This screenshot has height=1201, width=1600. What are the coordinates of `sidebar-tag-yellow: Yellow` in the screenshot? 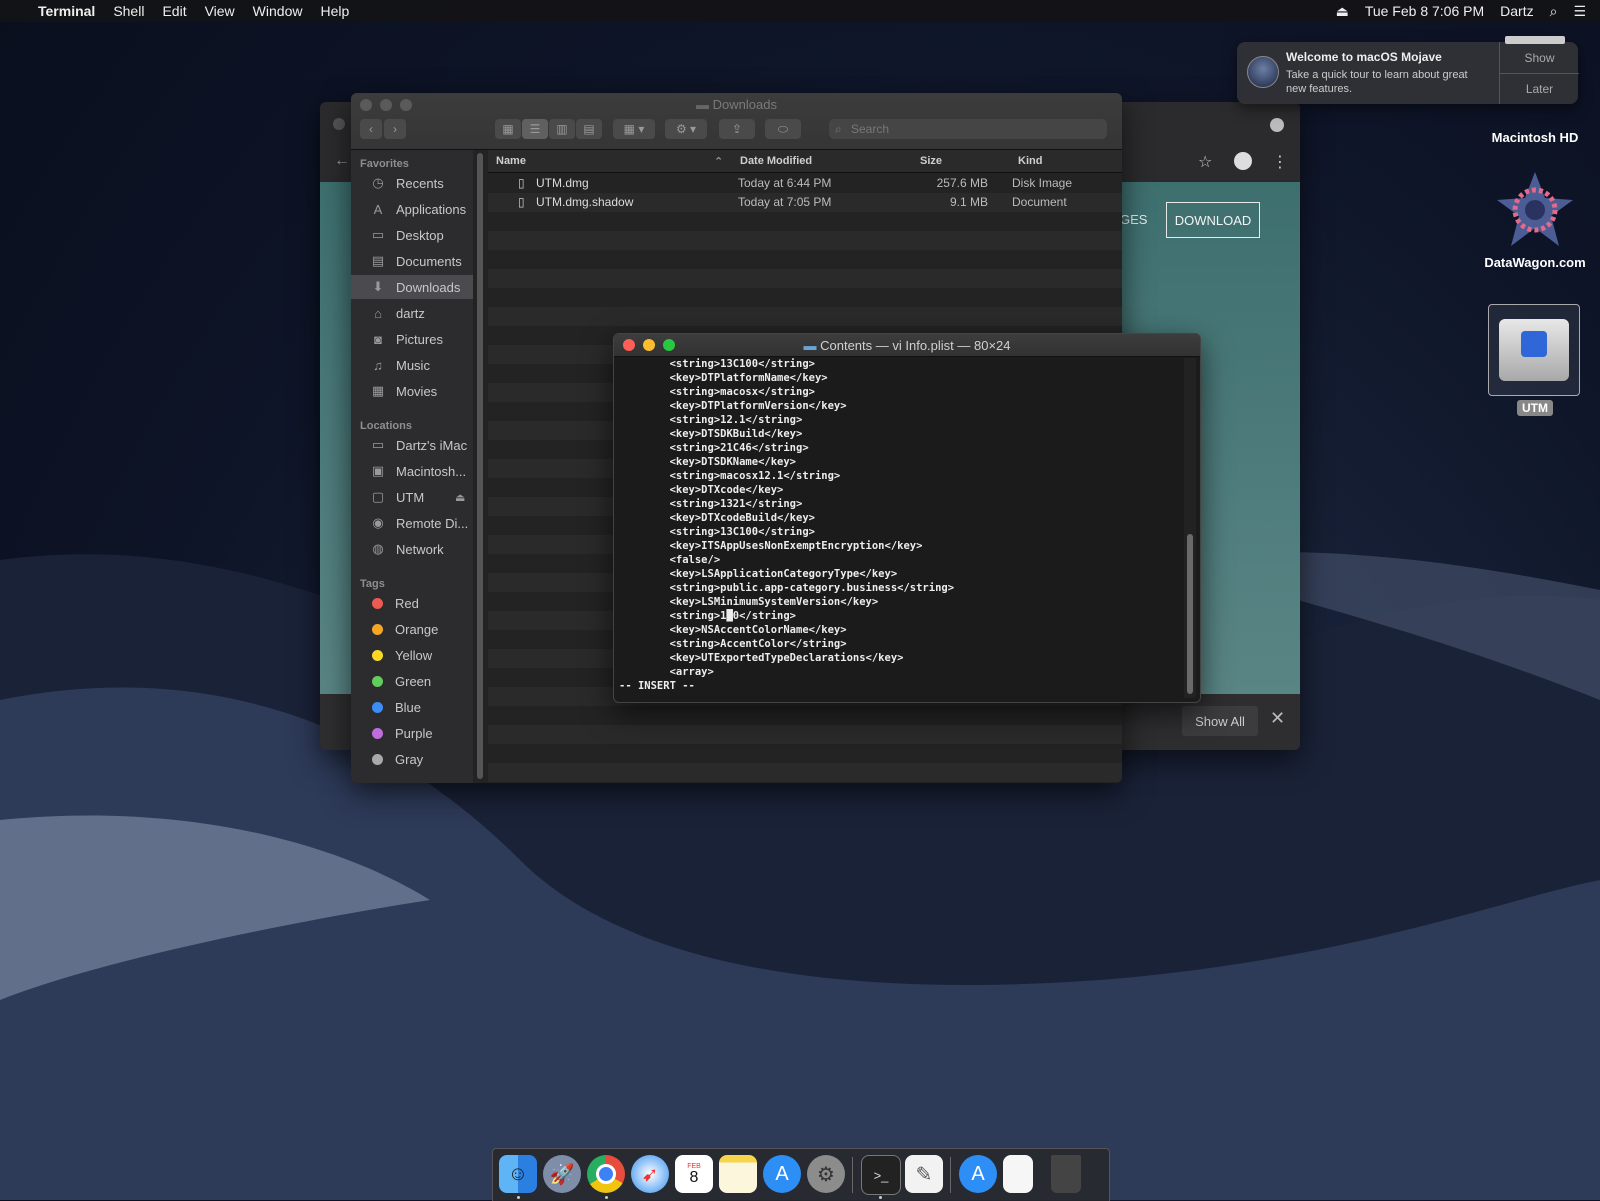 It's located at (412, 655).